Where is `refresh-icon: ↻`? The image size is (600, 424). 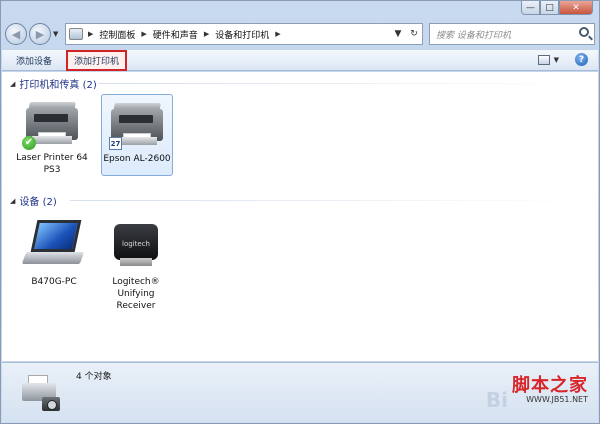
refresh-icon: ↻ is located at coordinates (414, 34).